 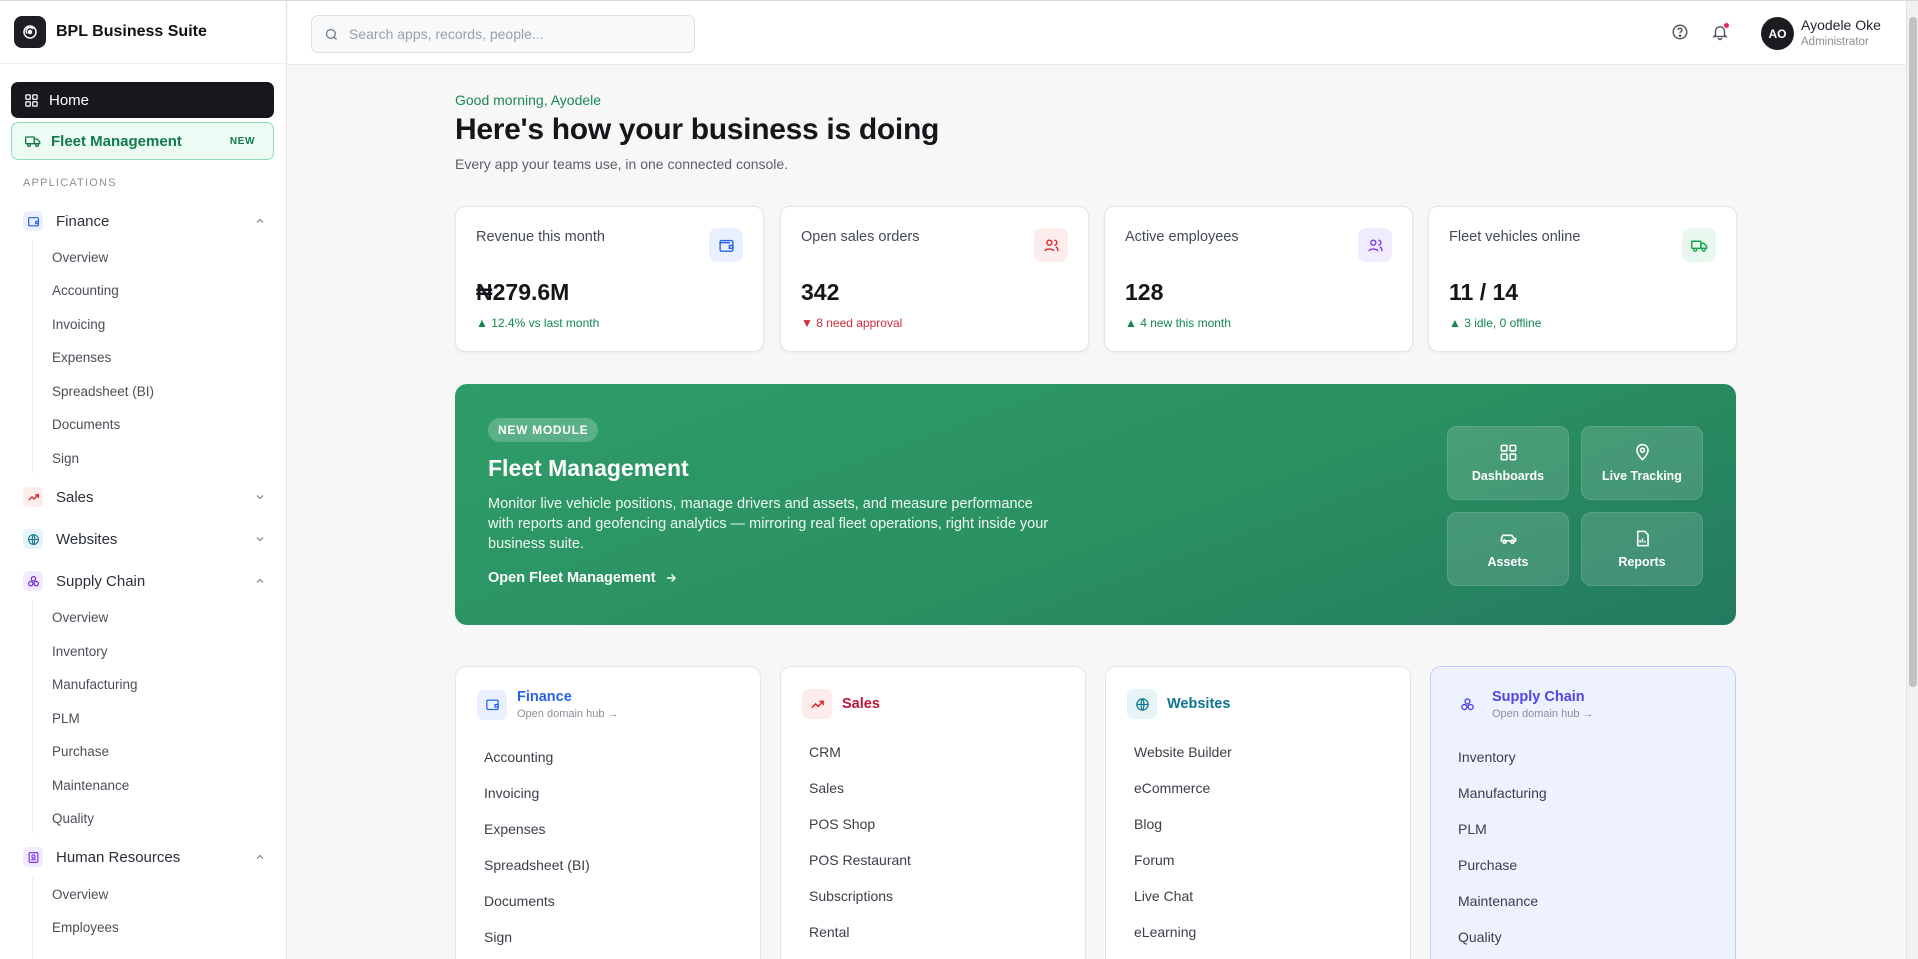 I want to click on domain-app-item: Blog, so click(x=1183, y=832).